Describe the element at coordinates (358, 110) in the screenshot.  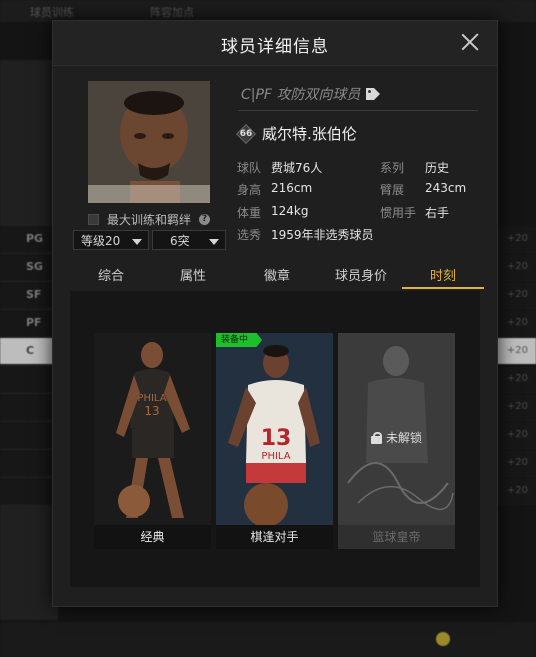
I see `divider` at that location.